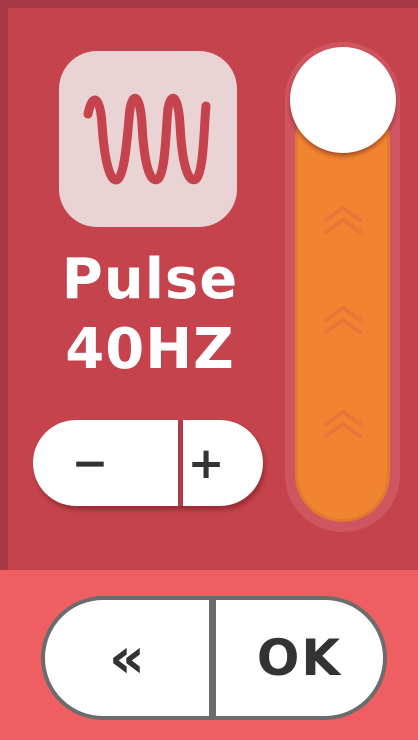 This screenshot has height=740, width=418. Describe the element at coordinates (299, 658) in the screenshot. I see `ok-button: OK` at that location.